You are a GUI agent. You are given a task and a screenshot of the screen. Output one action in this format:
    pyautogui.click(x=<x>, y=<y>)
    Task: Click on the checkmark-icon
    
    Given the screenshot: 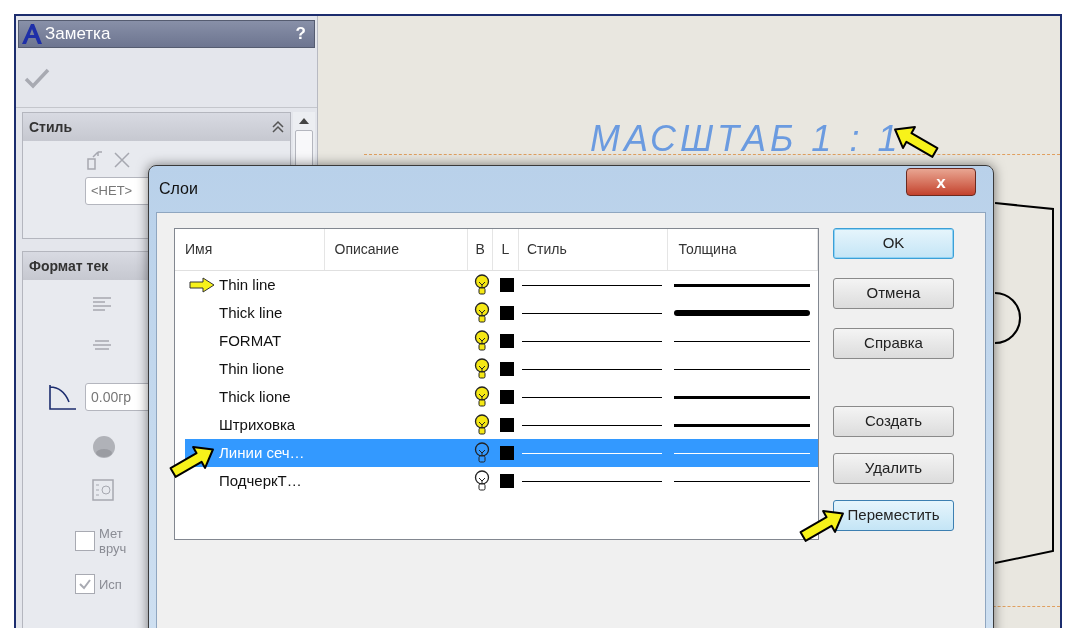 What is the action you would take?
    pyautogui.click(x=37, y=77)
    